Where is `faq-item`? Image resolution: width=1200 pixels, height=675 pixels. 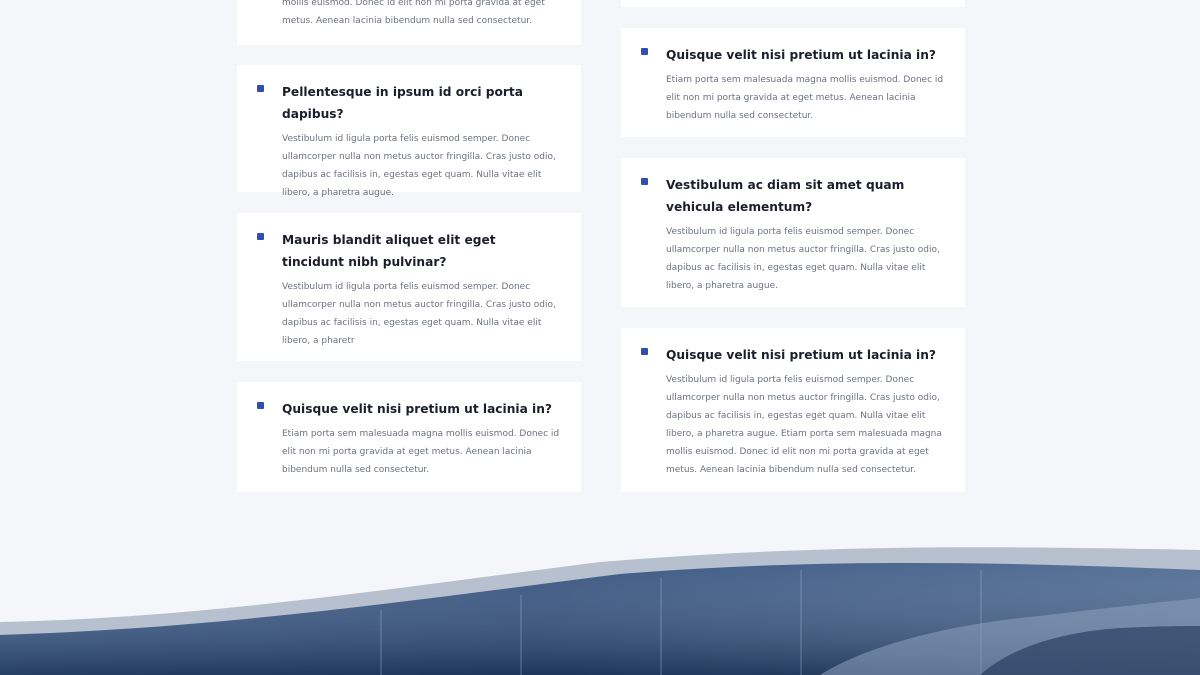 faq-item is located at coordinates (793, 3).